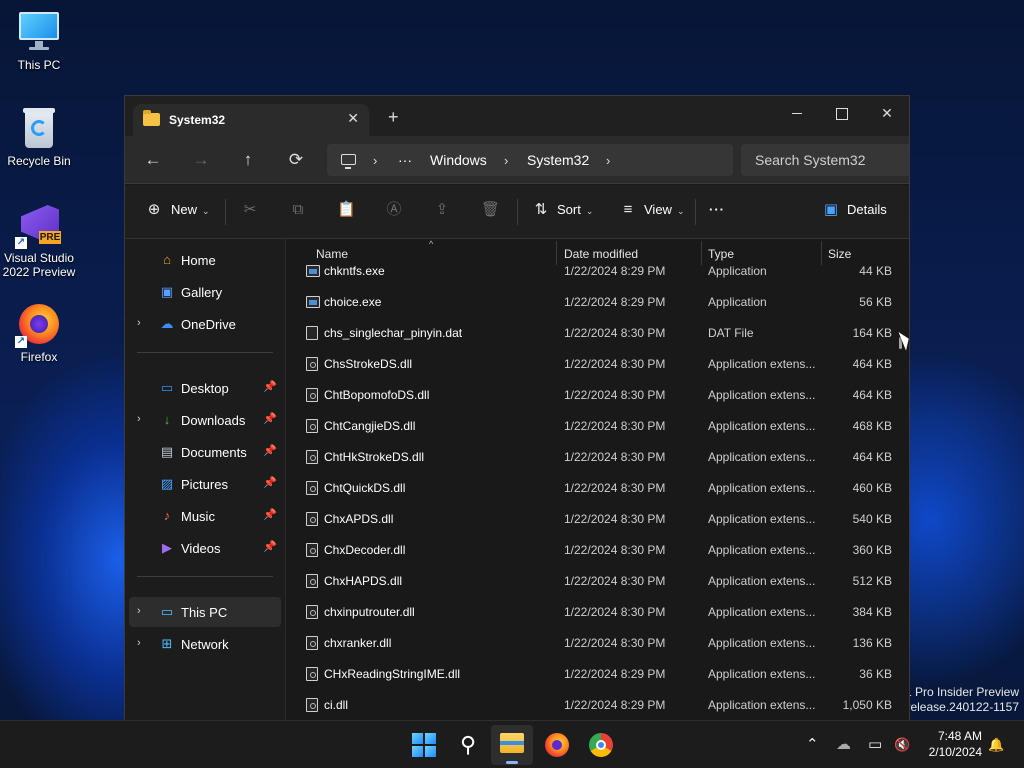 The image size is (1024, 768). Describe the element at coordinates (205, 516) in the screenshot. I see `nav-item-music: ♪ Music 📌` at that location.